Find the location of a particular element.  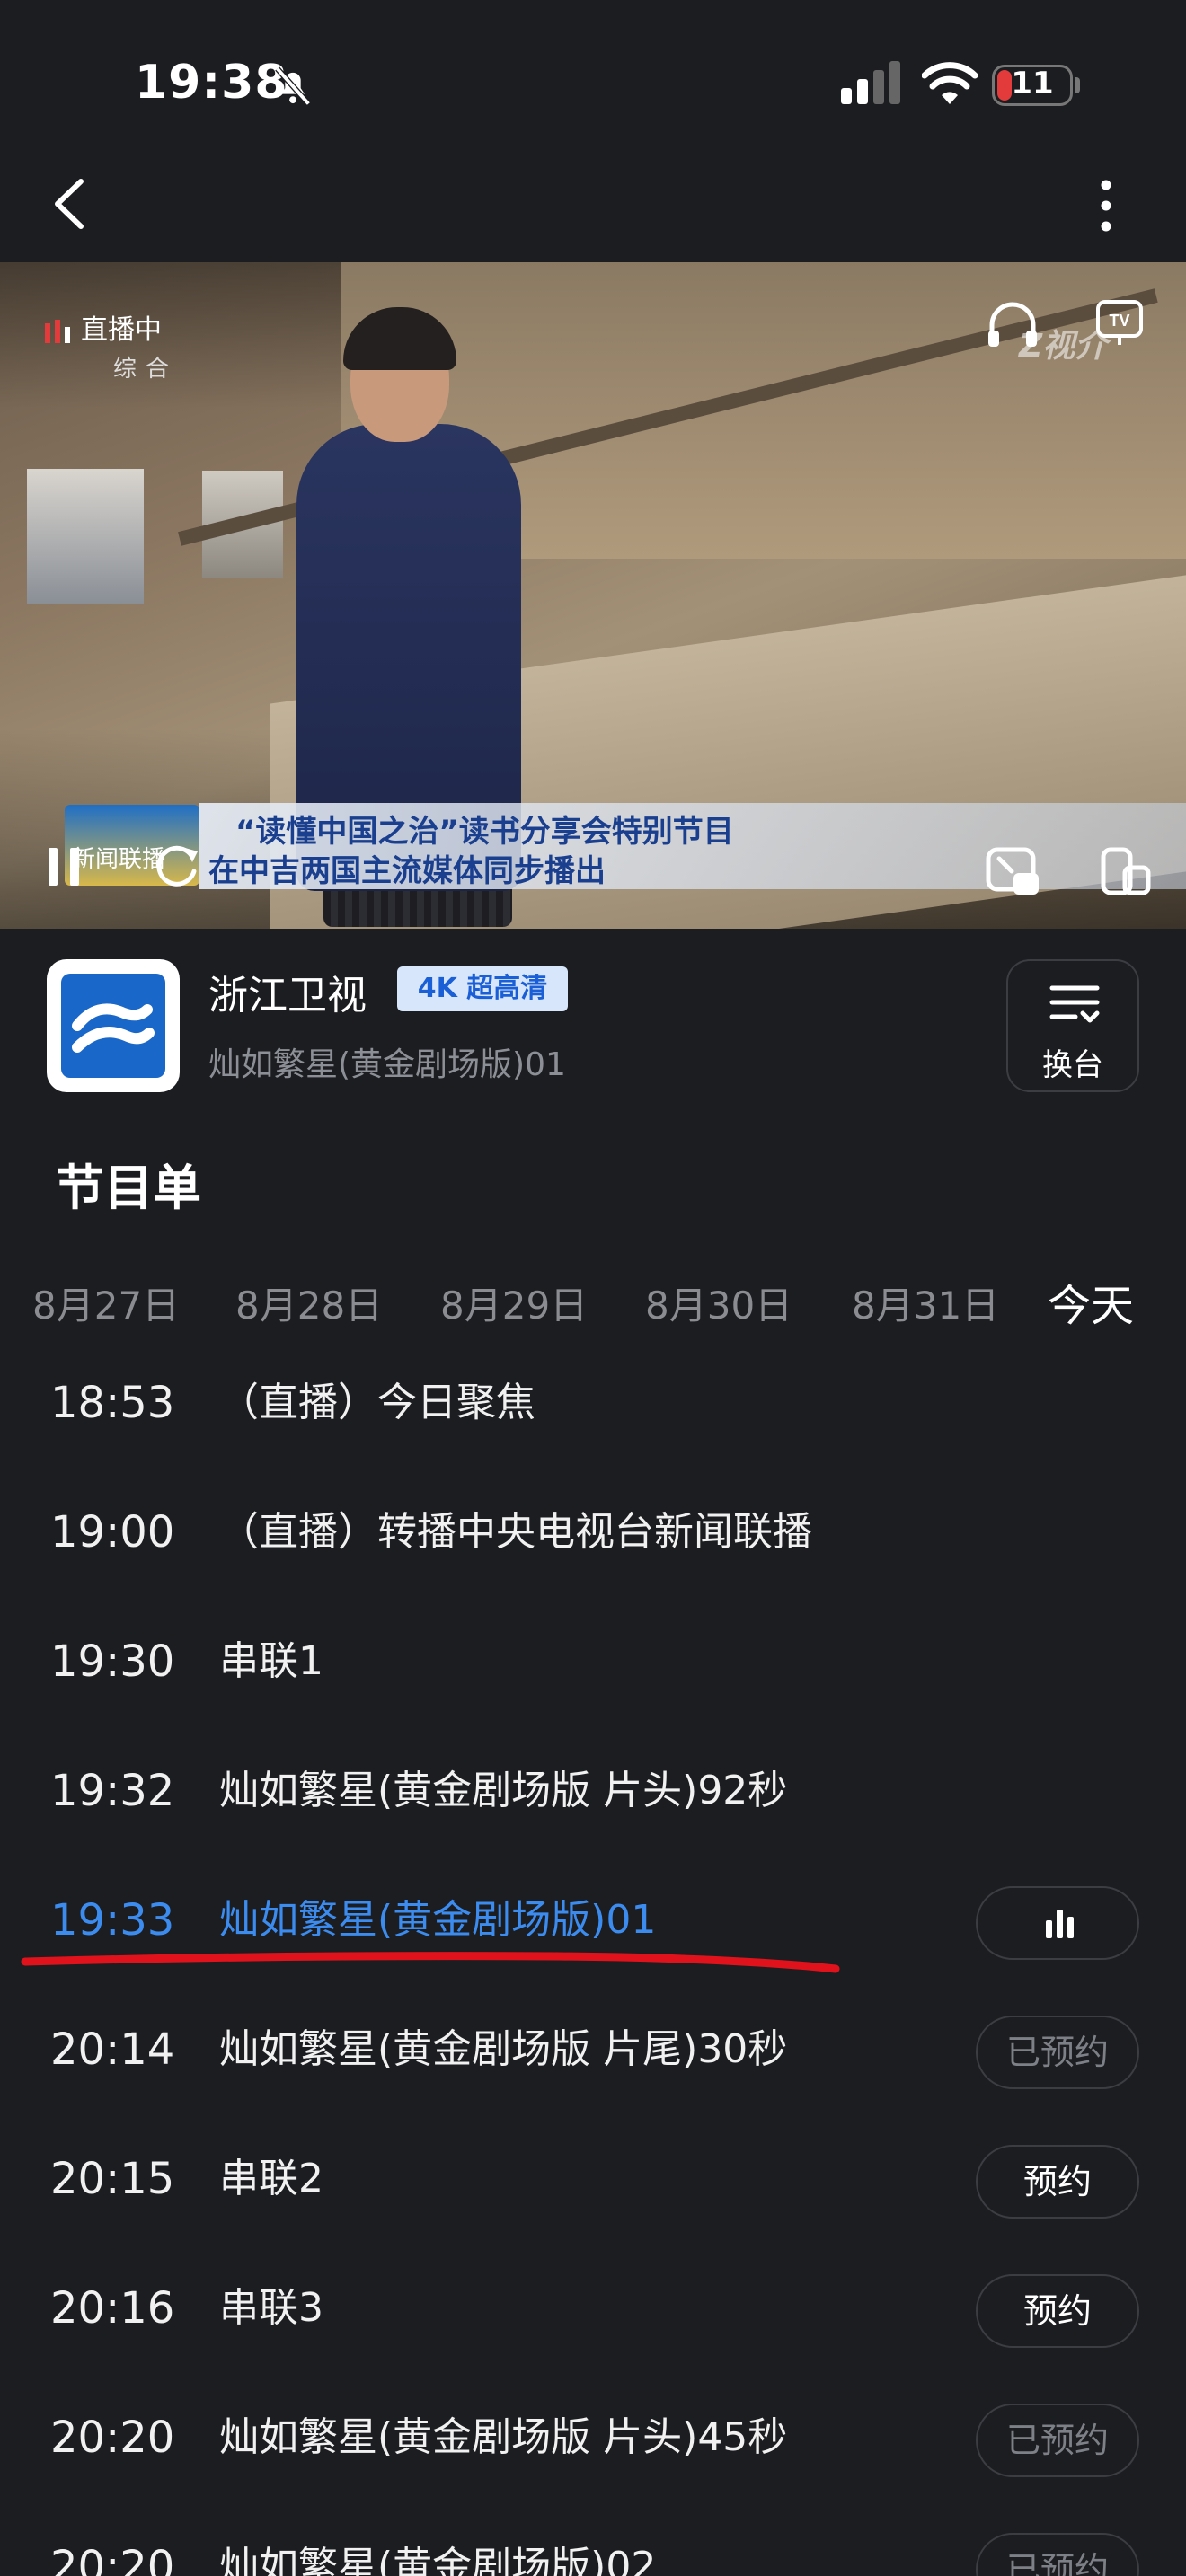

program-title: 灿如繁星(黄金剧场版)02 is located at coordinates (438, 2560).